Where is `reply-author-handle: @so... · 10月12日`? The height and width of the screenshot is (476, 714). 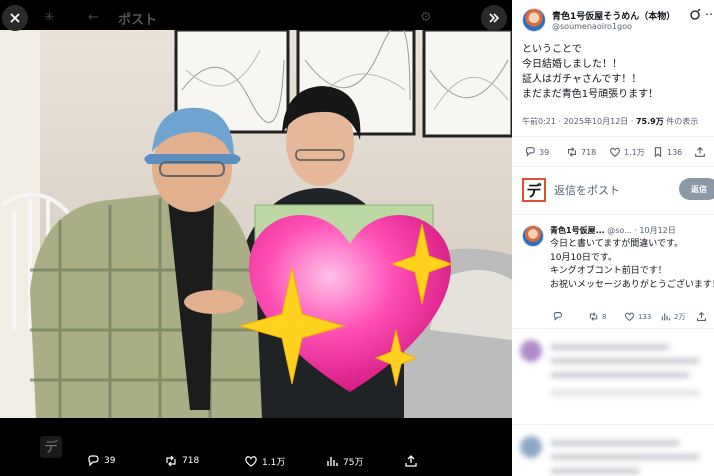 reply-author-handle: @so... · 10月12日 is located at coordinates (641, 230).